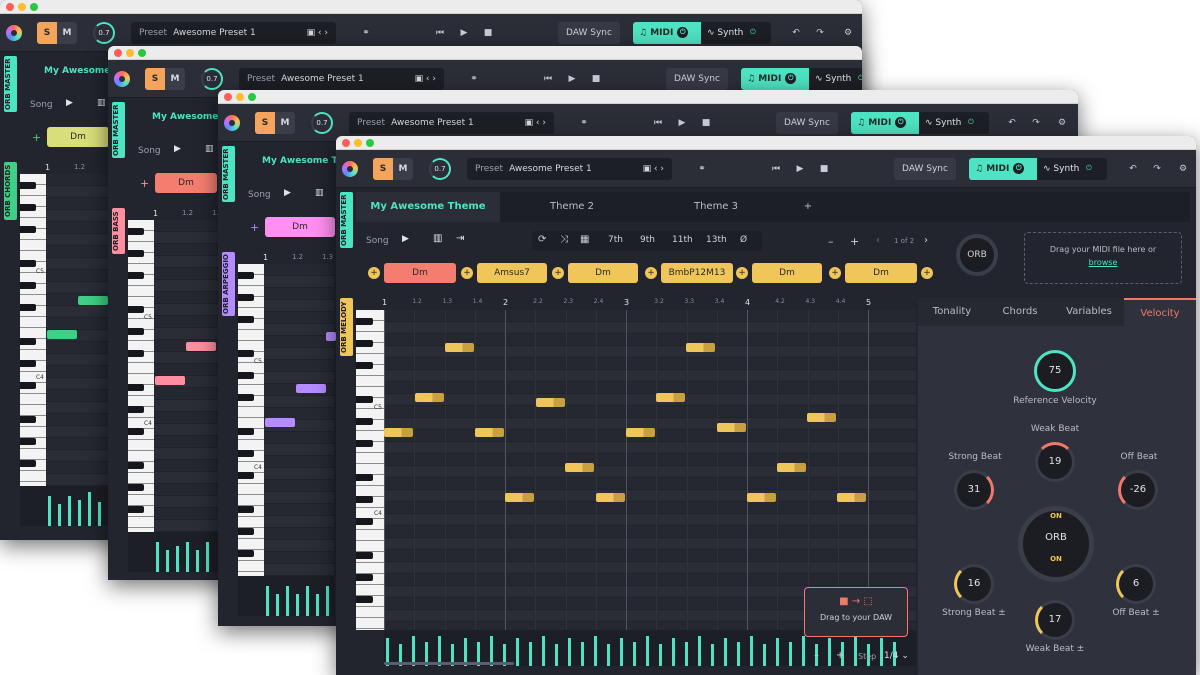  What do you see at coordinates (449, 663) in the screenshot?
I see `horizontal-scrollbar` at bounding box center [449, 663].